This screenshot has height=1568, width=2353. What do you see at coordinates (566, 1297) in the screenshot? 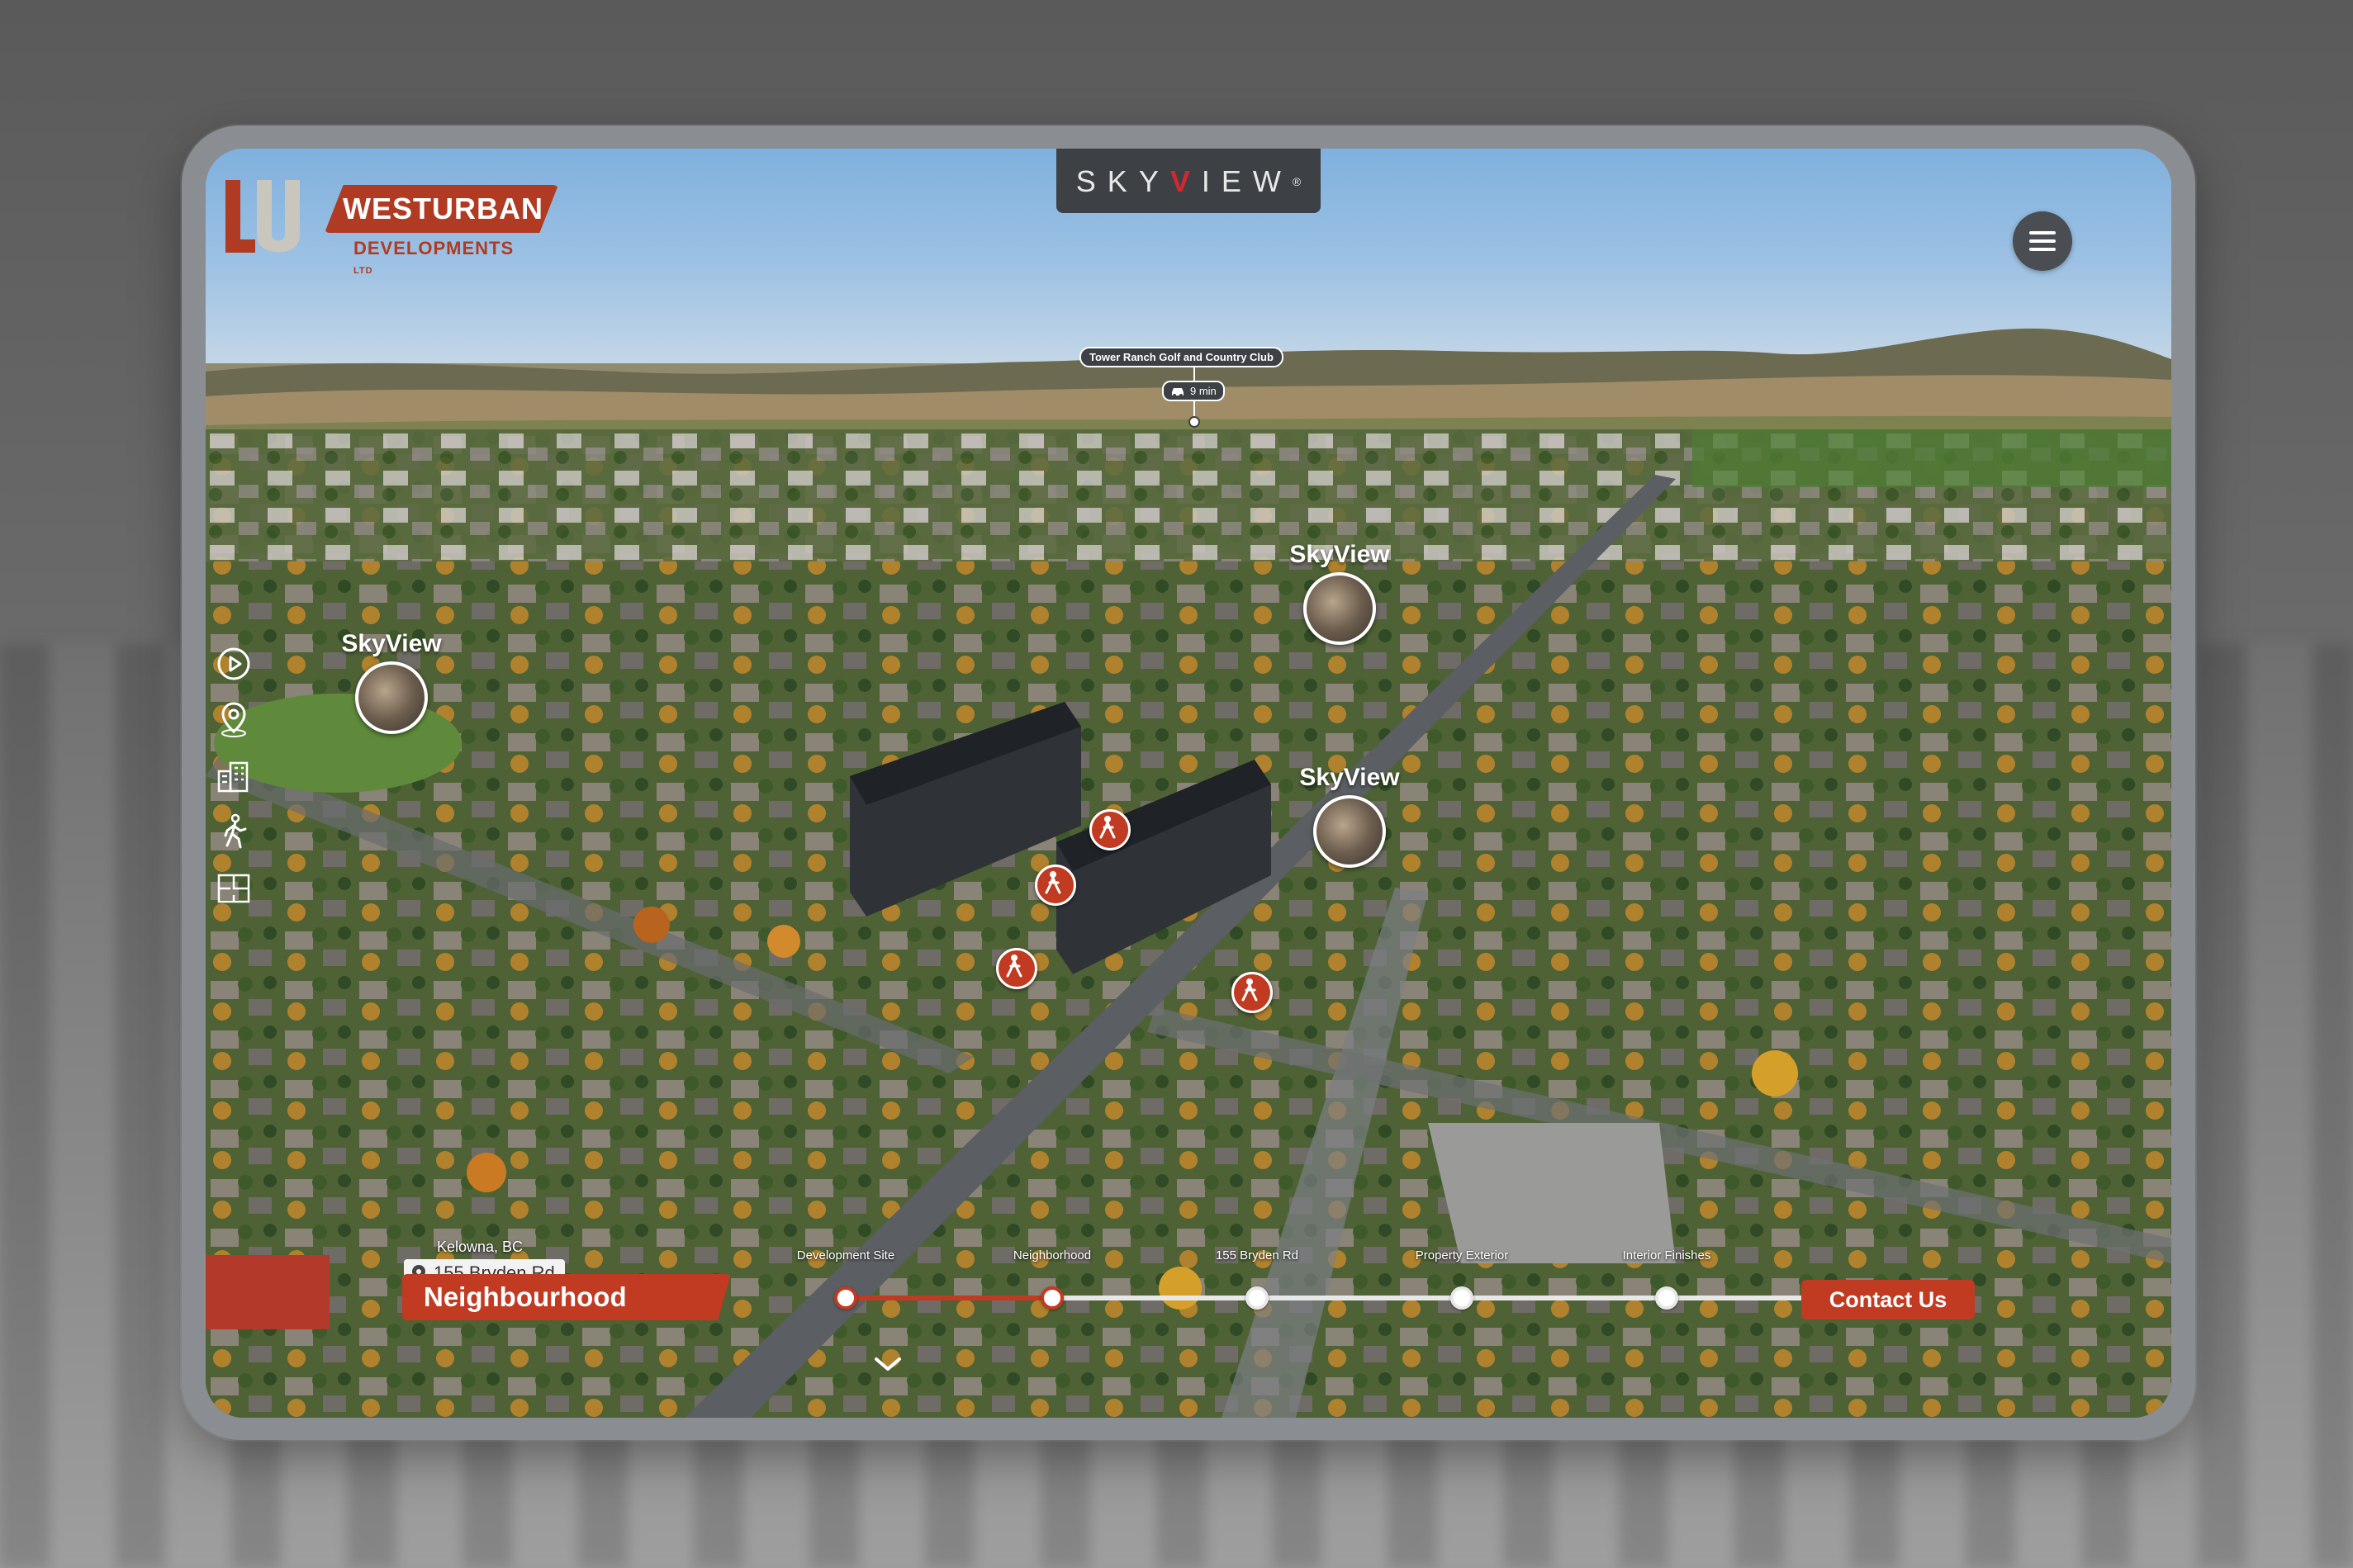
I see `current-section-title: Neighbourhood` at bounding box center [566, 1297].